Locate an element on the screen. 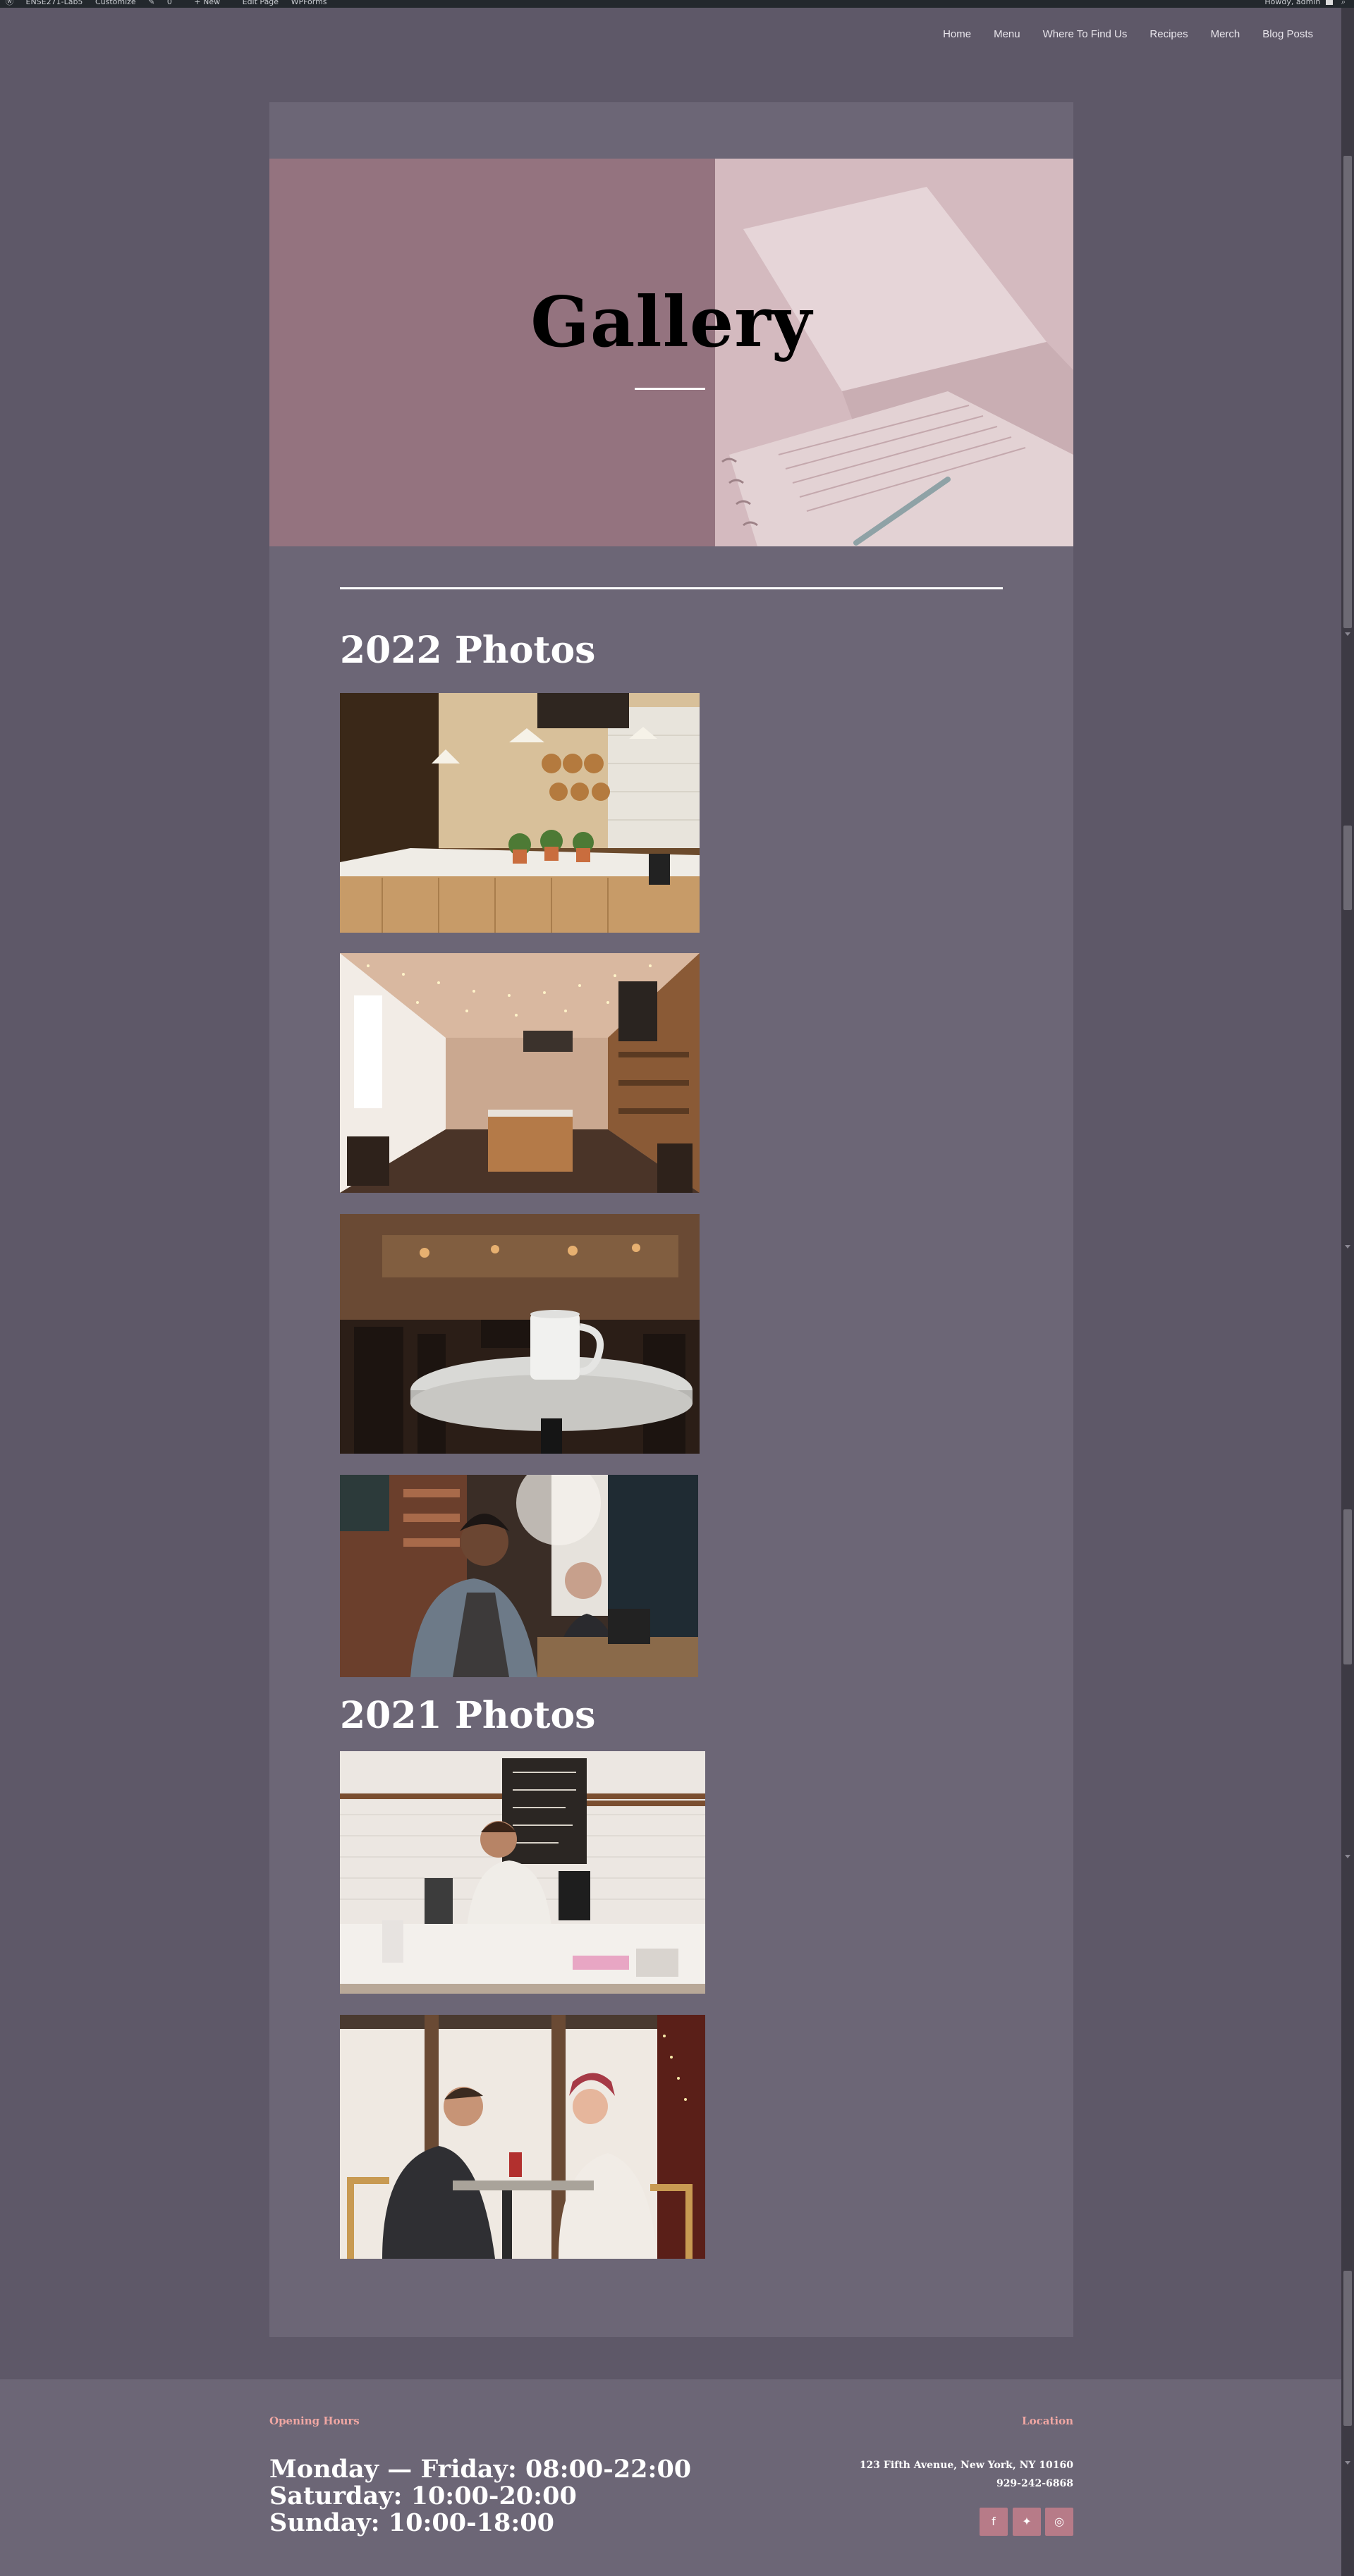 This screenshot has width=1354, height=2576. nav-merch: Merch is located at coordinates (1225, 34).